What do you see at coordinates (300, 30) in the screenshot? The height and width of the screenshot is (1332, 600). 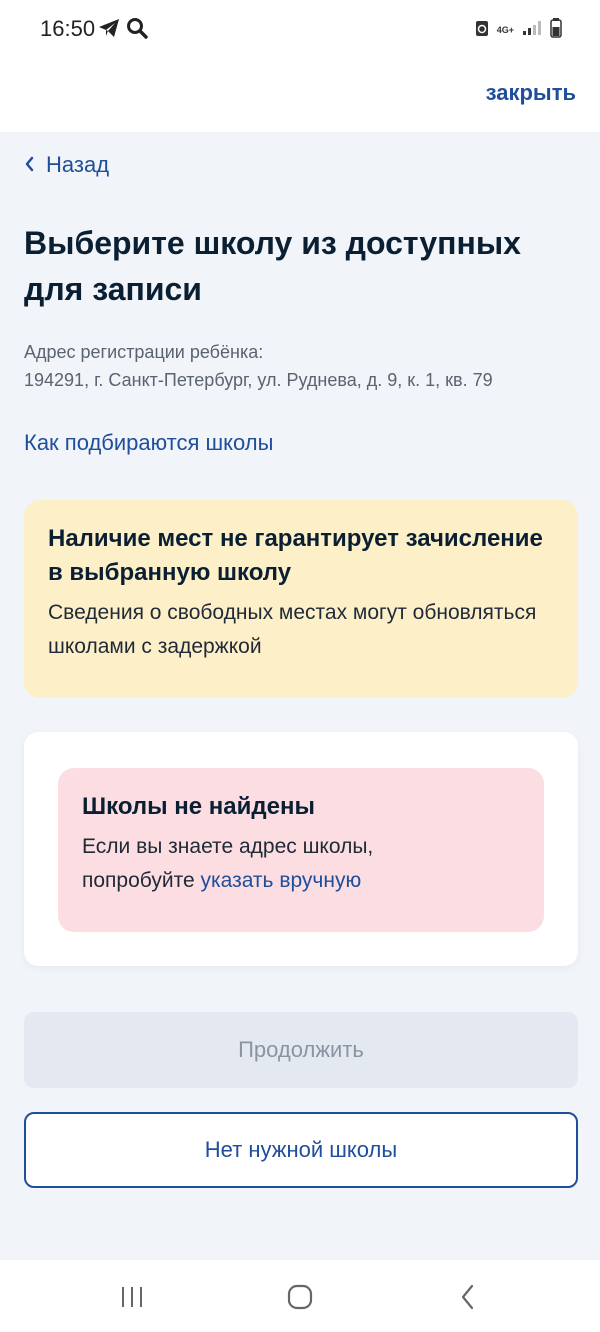 I see `status-bar: 16:50 4G+` at bounding box center [300, 30].